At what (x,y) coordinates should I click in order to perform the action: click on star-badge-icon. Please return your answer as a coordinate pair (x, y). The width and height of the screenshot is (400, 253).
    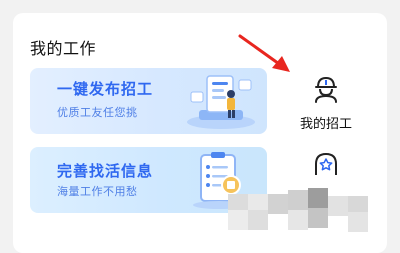
    Looking at the image, I should click on (326, 163).